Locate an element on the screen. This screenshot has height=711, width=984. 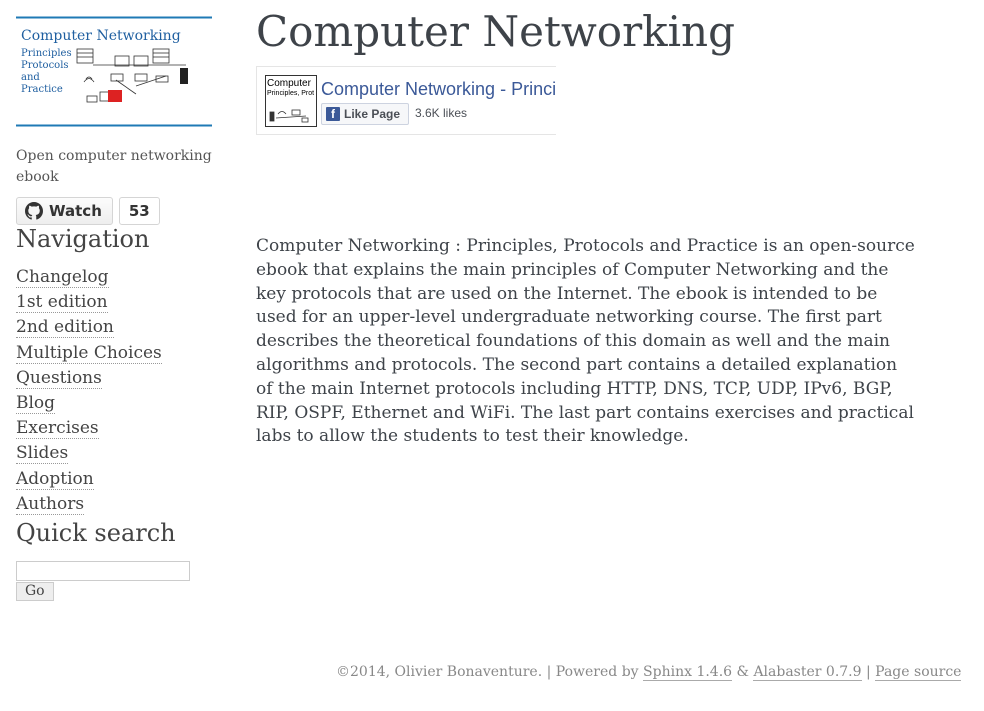
facebook-like-button: f Like Page is located at coordinates (365, 114).